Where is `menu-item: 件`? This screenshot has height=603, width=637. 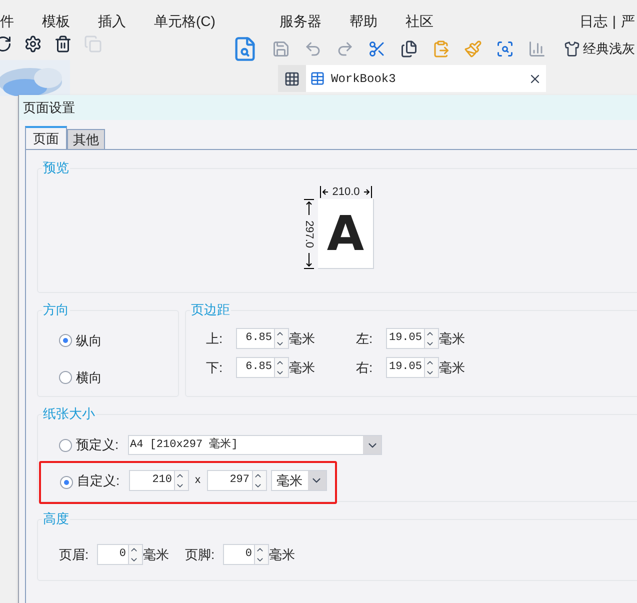
menu-item: 件 is located at coordinates (7, 21).